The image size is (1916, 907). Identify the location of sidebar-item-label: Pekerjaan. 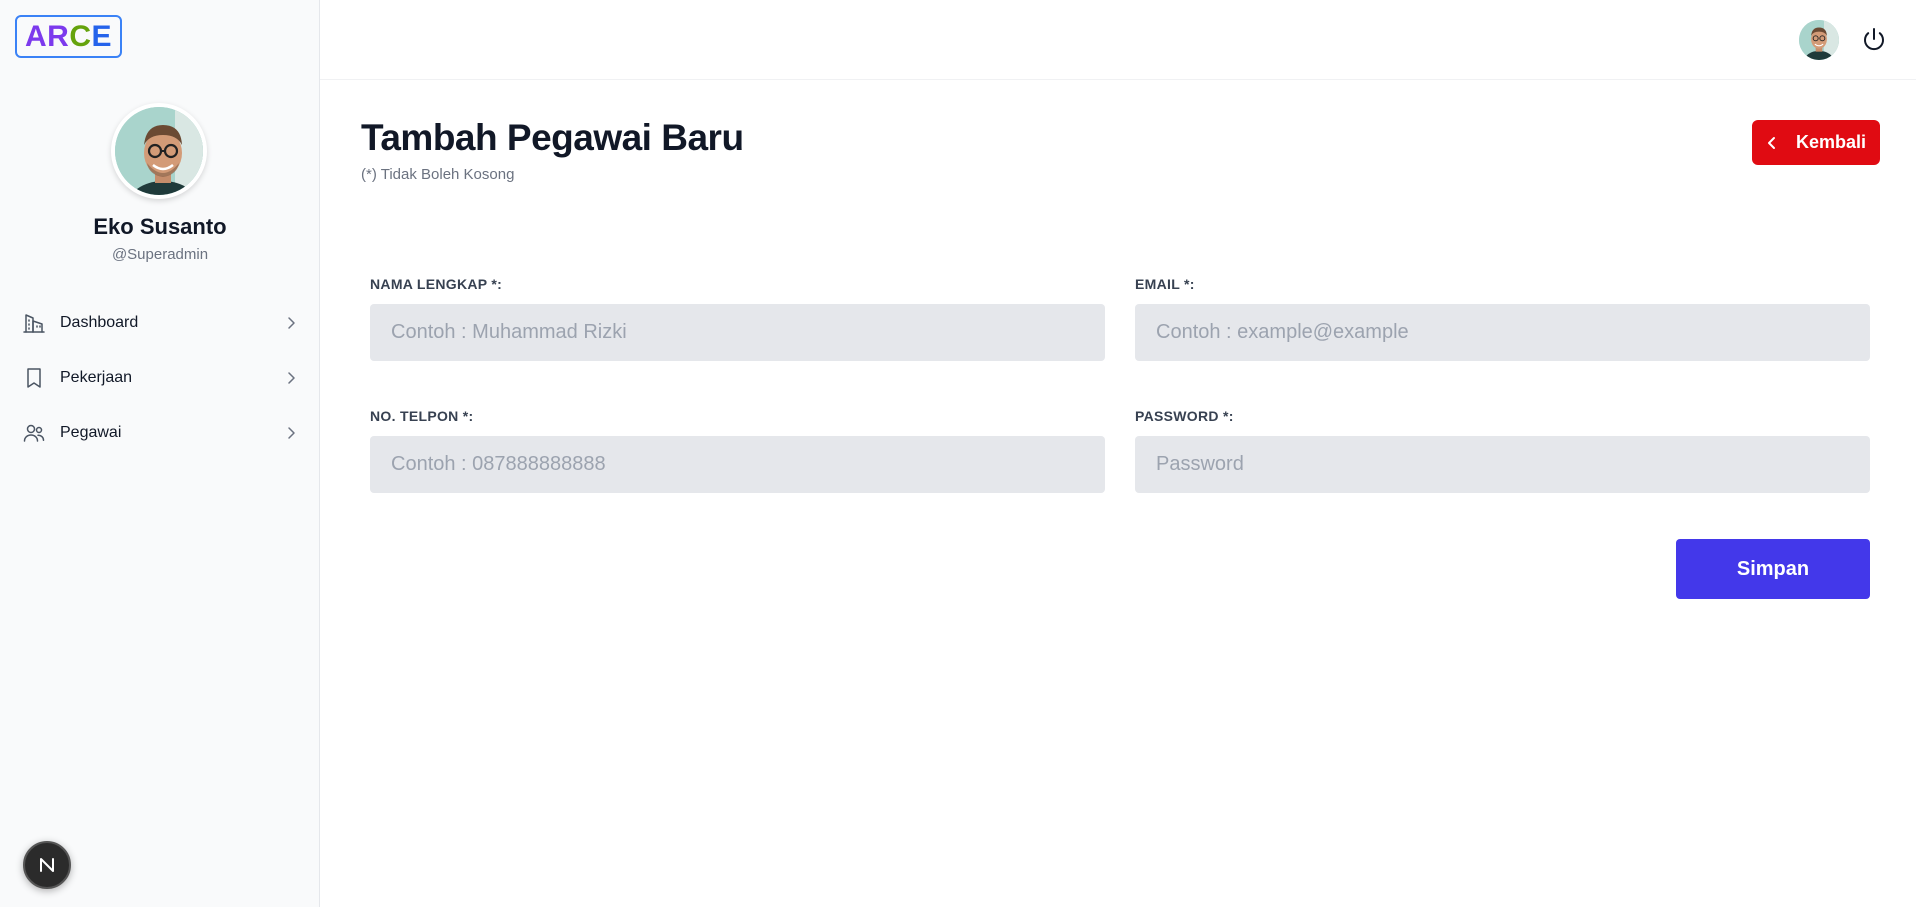
(96, 377).